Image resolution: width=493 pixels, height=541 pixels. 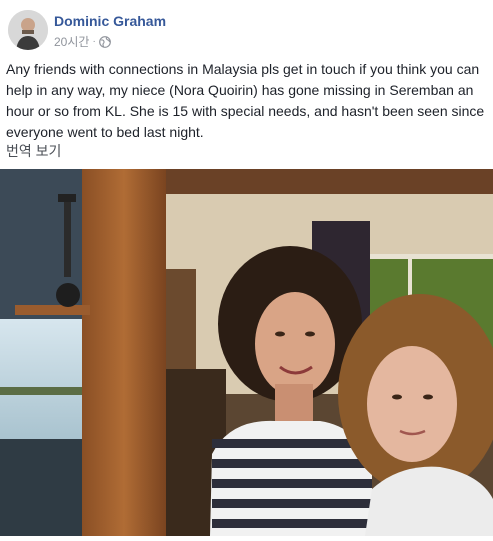 I want to click on post-header: Dominic Graham 20시간 ·, so click(x=248, y=31).